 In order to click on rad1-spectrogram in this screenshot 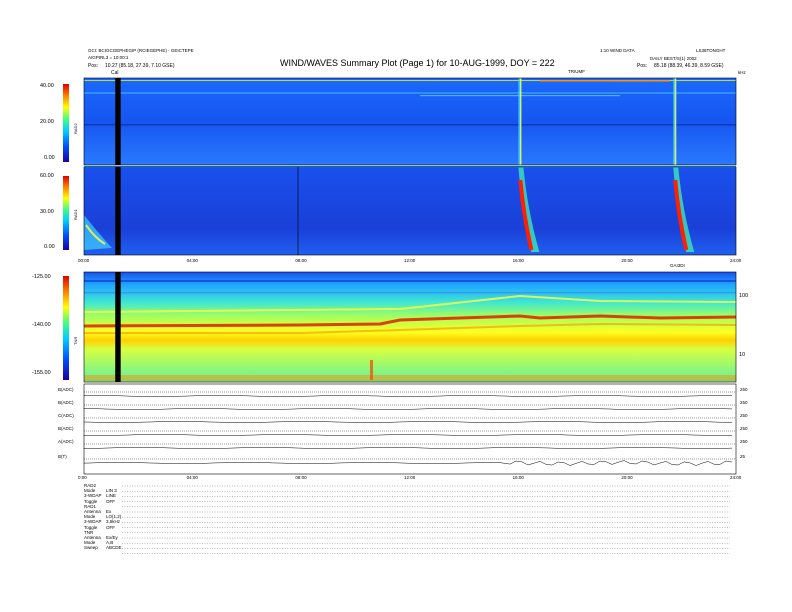, I will do `click(410, 210)`.